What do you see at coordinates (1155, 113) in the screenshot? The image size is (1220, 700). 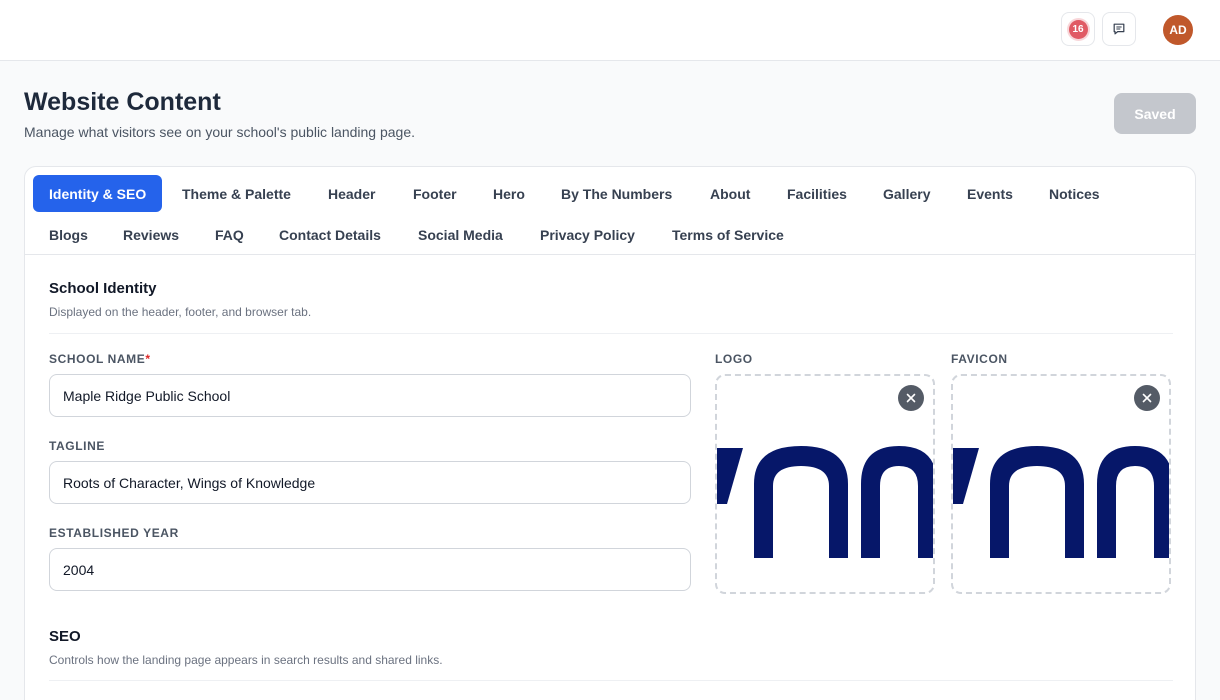 I see `saved-button: Saved` at bounding box center [1155, 113].